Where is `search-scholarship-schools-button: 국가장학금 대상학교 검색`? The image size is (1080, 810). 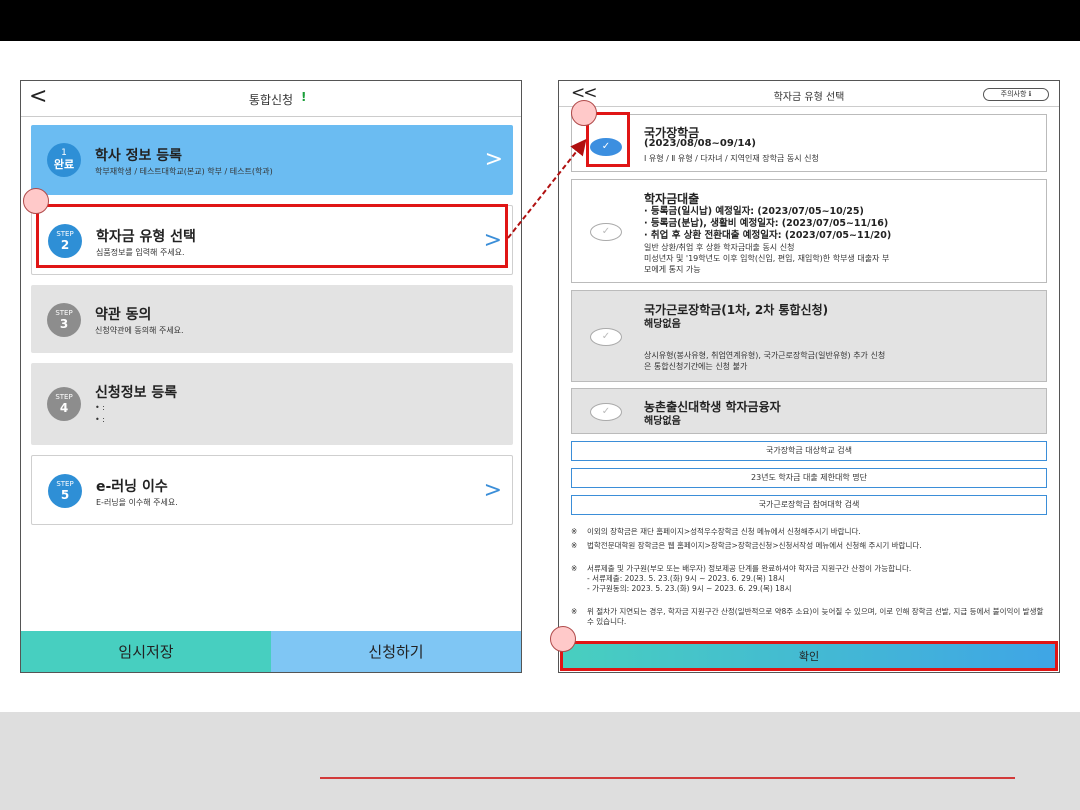 search-scholarship-schools-button: 국가장학금 대상학교 검색 is located at coordinates (809, 451).